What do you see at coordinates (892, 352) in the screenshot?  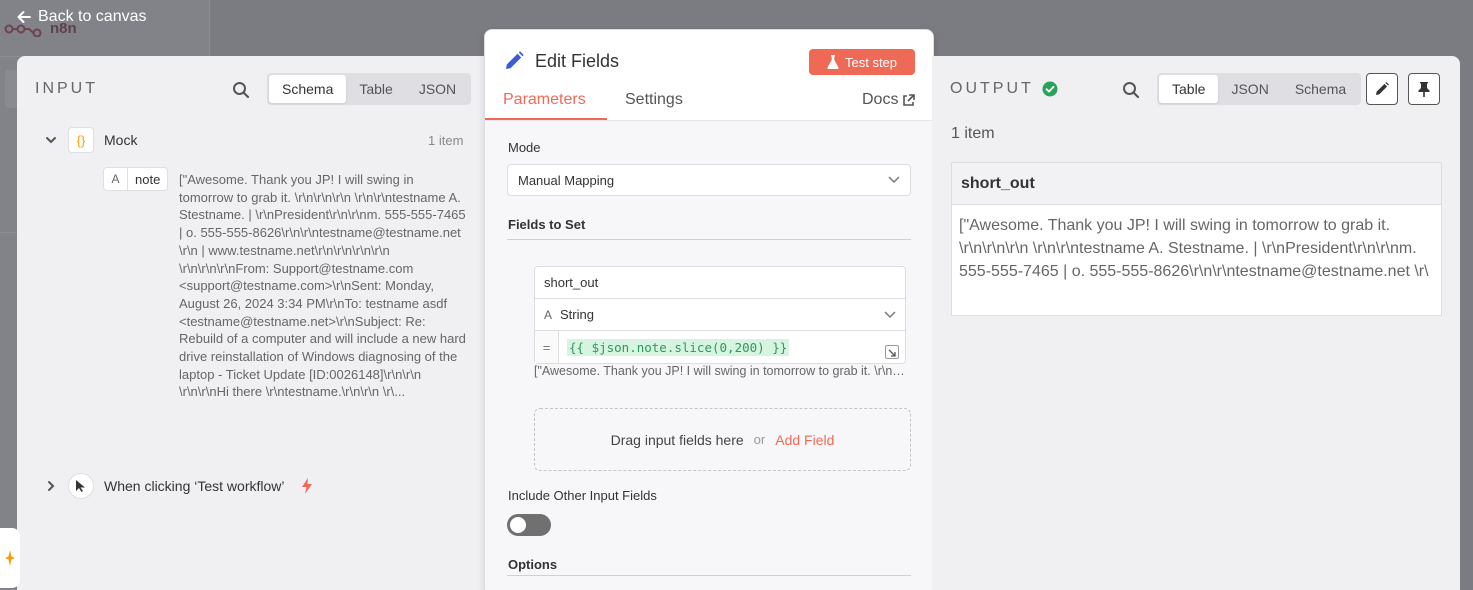 I see `expand-editor-icon` at bounding box center [892, 352].